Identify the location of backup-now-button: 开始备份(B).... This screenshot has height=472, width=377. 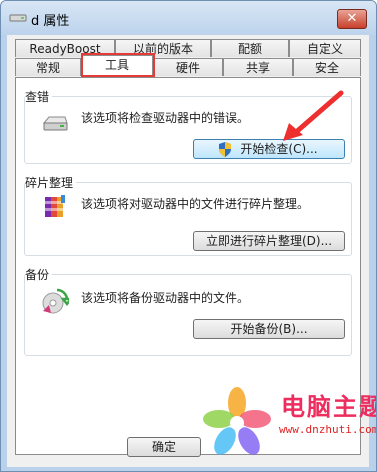
(269, 329).